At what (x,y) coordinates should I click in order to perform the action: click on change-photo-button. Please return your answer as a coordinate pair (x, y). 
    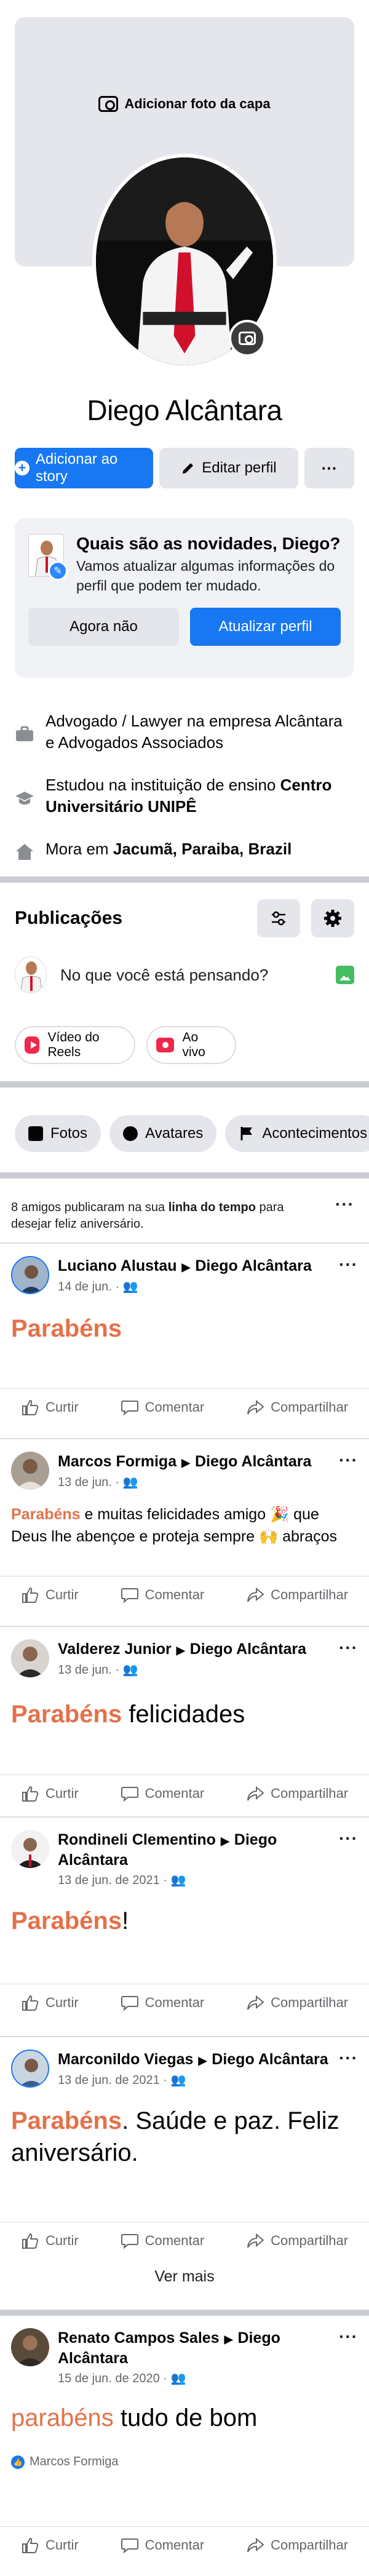
    Looking at the image, I should click on (247, 338).